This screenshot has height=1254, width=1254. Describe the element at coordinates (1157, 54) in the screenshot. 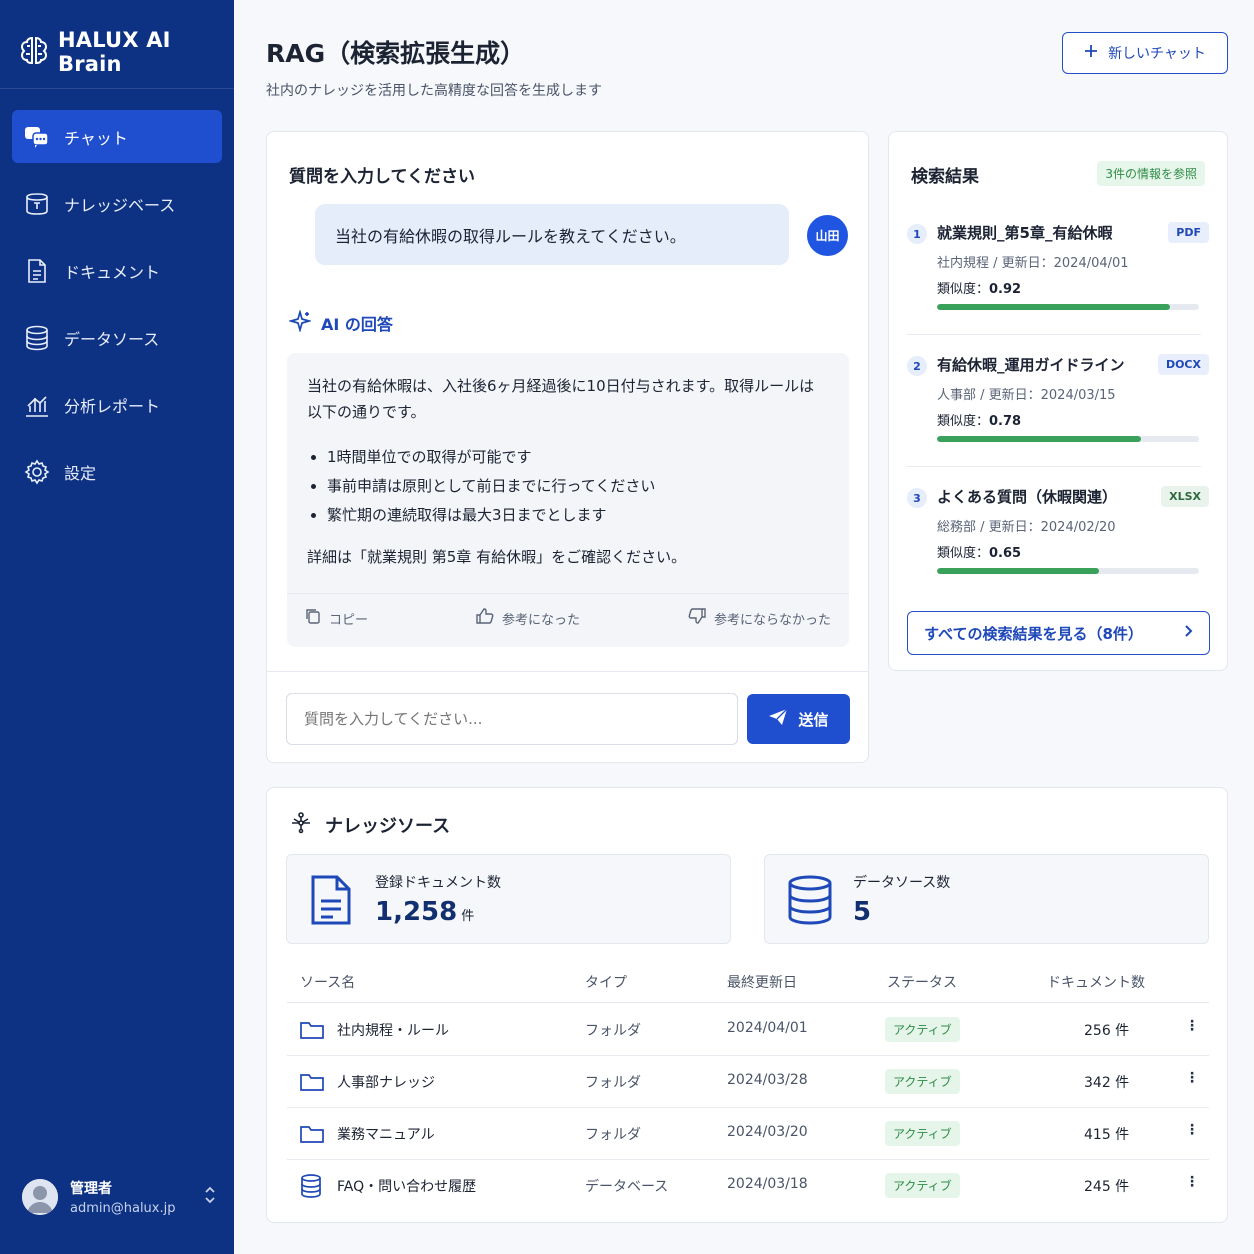

I see `new-chat-label: 新しいチャット` at that location.